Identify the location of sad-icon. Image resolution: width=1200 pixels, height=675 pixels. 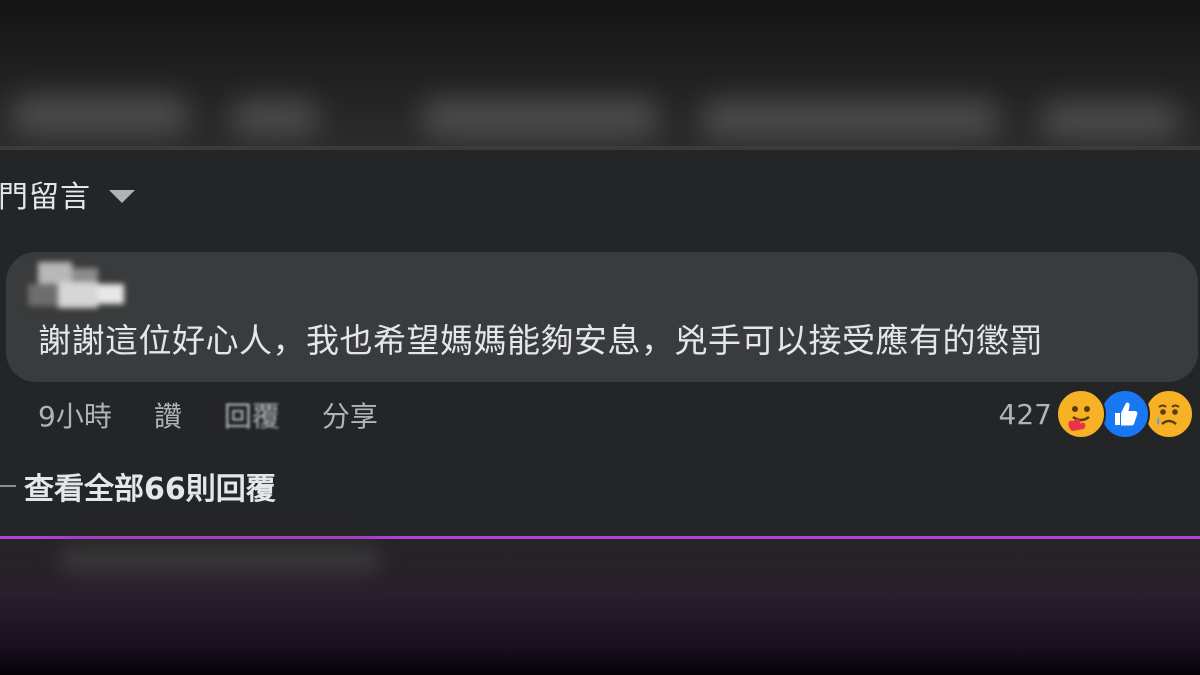
(1169, 414).